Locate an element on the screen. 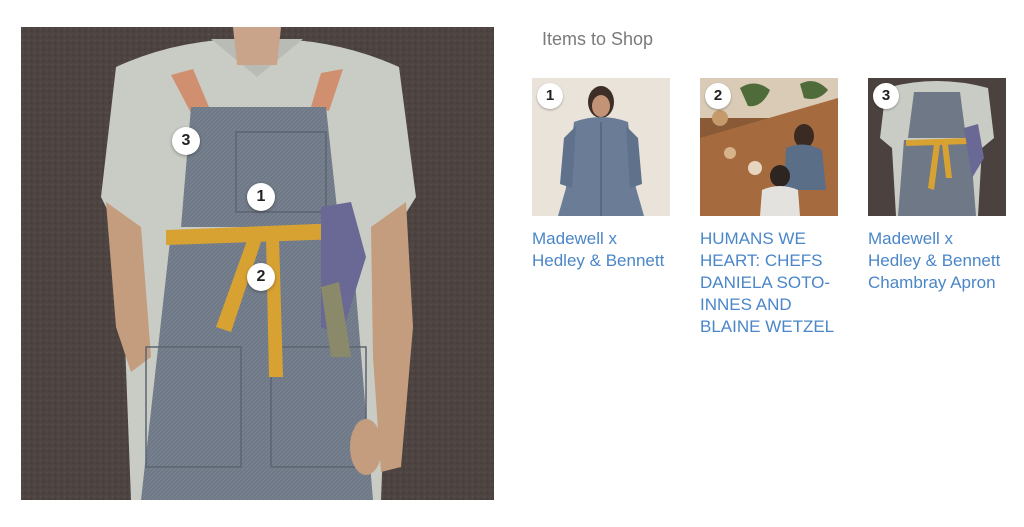 This screenshot has width=1024, height=527. hotspot-2: 2 is located at coordinates (261, 277).